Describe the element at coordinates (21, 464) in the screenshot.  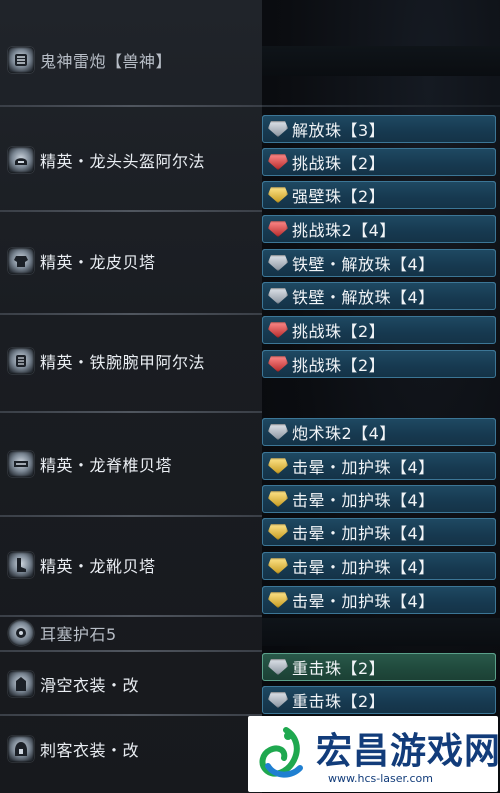
I see `waist-icon` at that location.